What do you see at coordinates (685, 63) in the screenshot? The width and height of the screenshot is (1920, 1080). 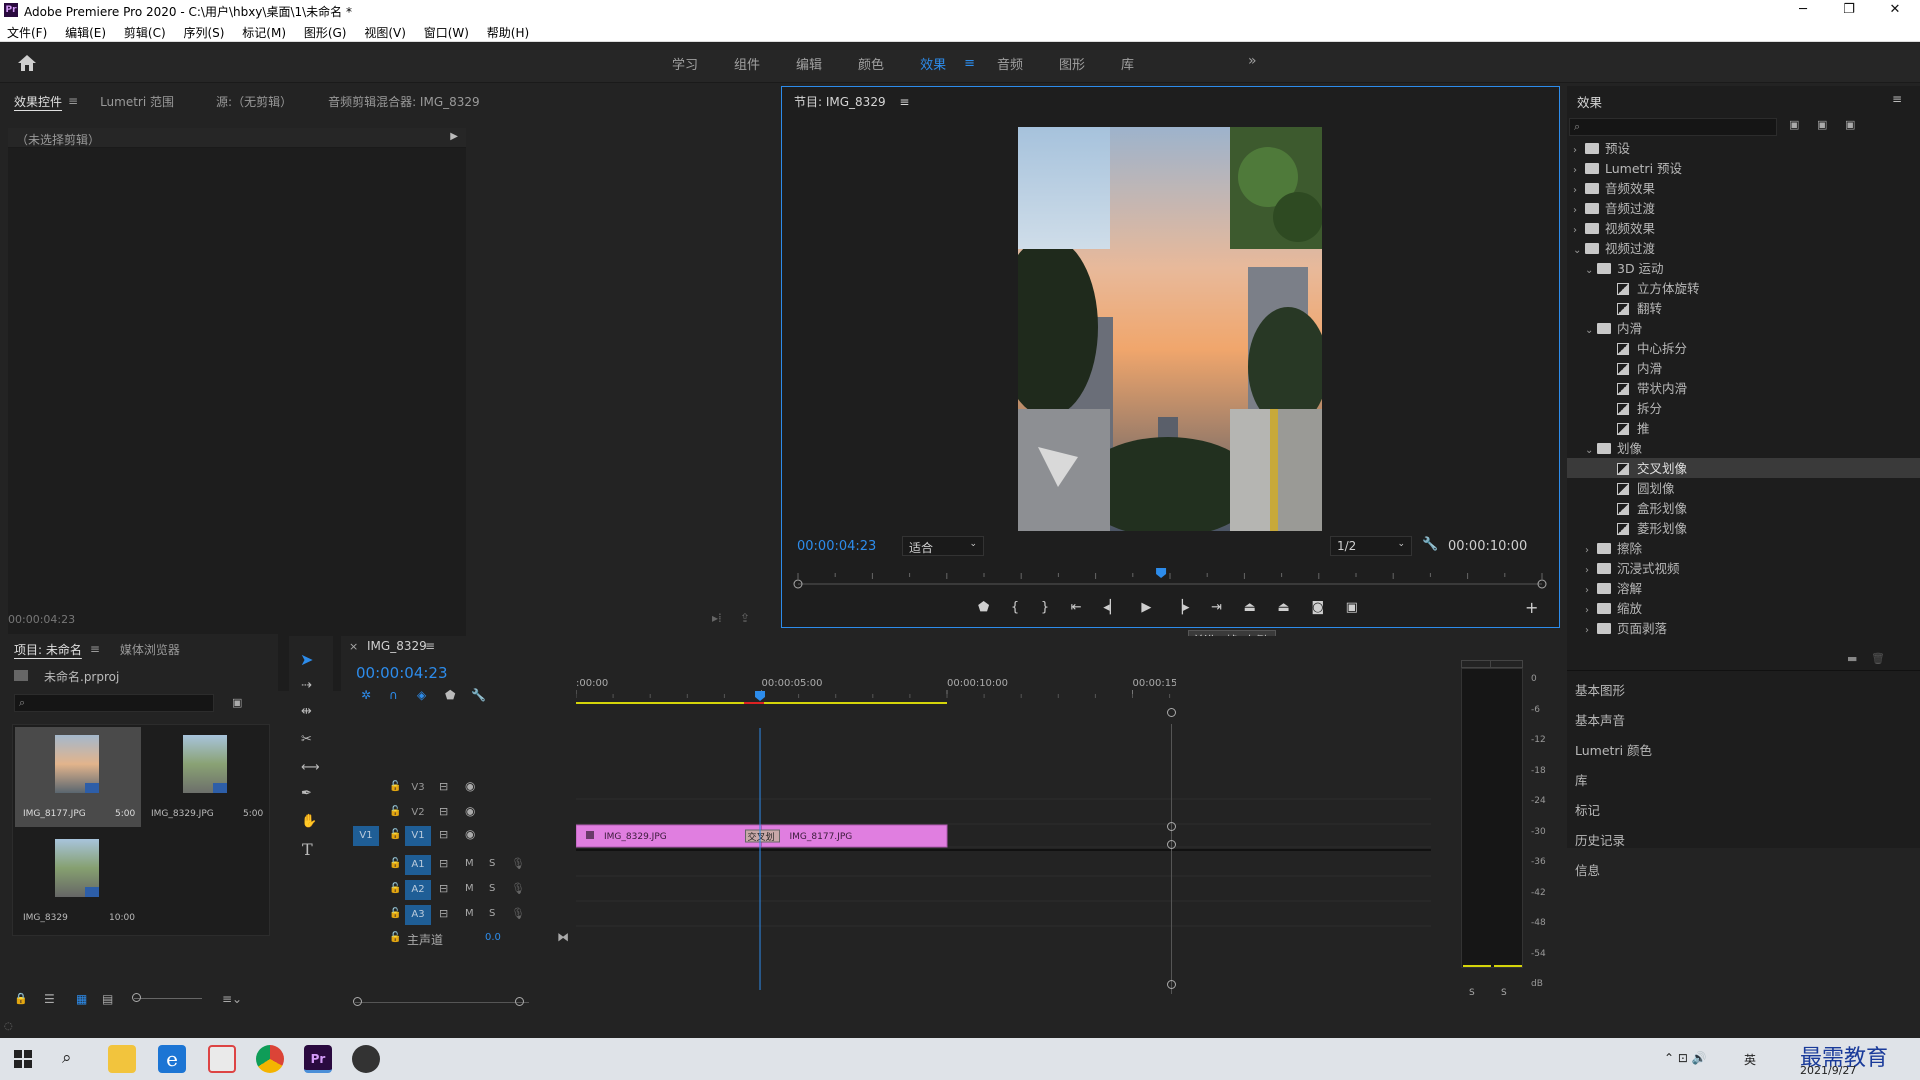 I see `workspace-tab-learn: 学习` at bounding box center [685, 63].